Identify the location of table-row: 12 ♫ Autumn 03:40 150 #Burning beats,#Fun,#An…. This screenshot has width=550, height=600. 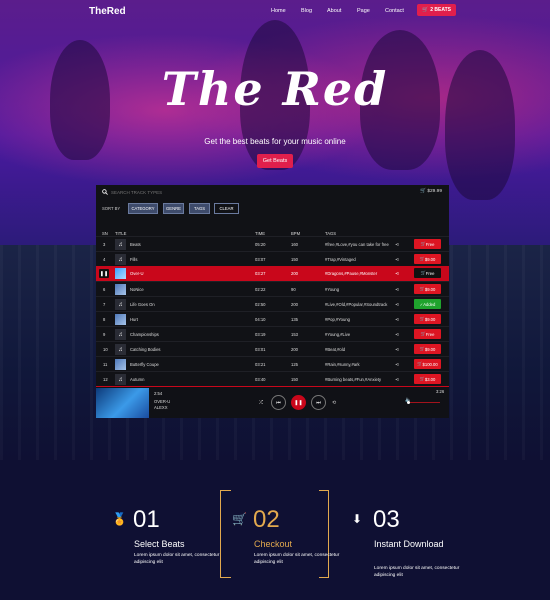
(272, 378).